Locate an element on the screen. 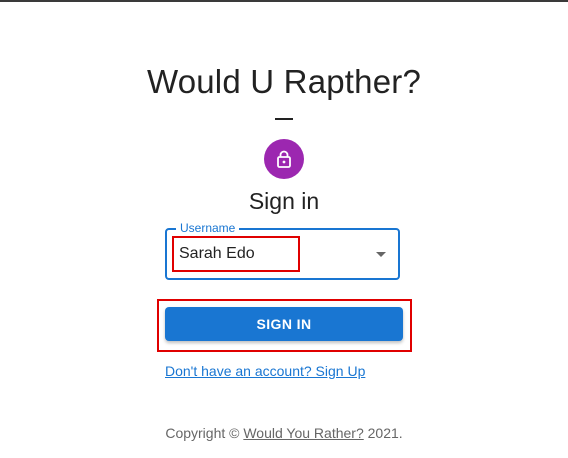  title-divider is located at coordinates (284, 119).